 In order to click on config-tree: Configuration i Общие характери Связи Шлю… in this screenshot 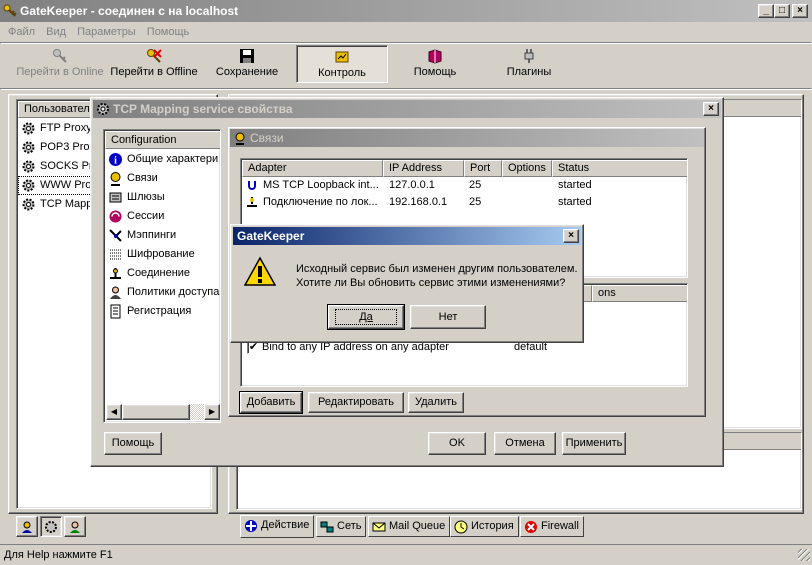, I will do `click(162, 276)`.